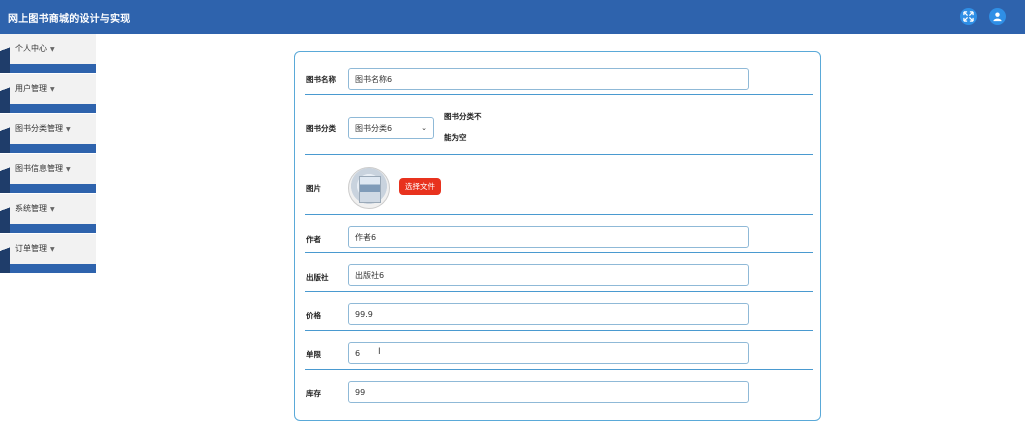 The image size is (1025, 421). I want to click on category-warning-line2: 能为空, so click(455, 137).